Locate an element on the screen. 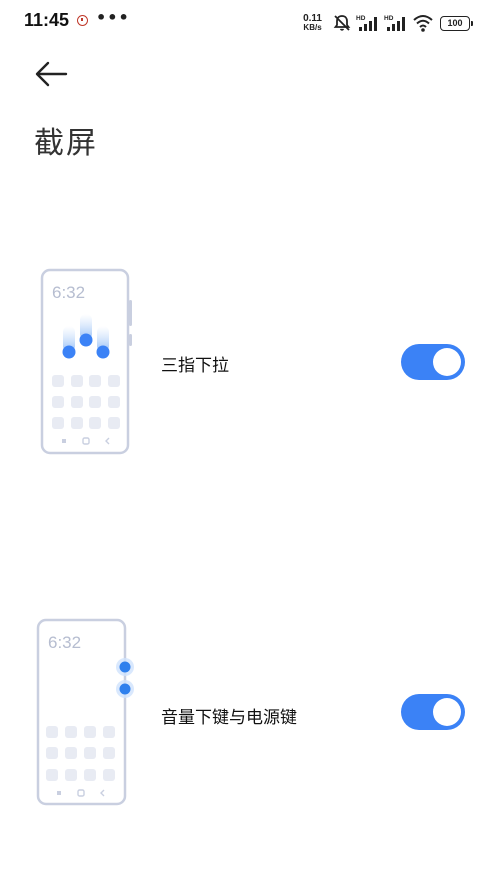  app-notification-icon is located at coordinates (82, 20).